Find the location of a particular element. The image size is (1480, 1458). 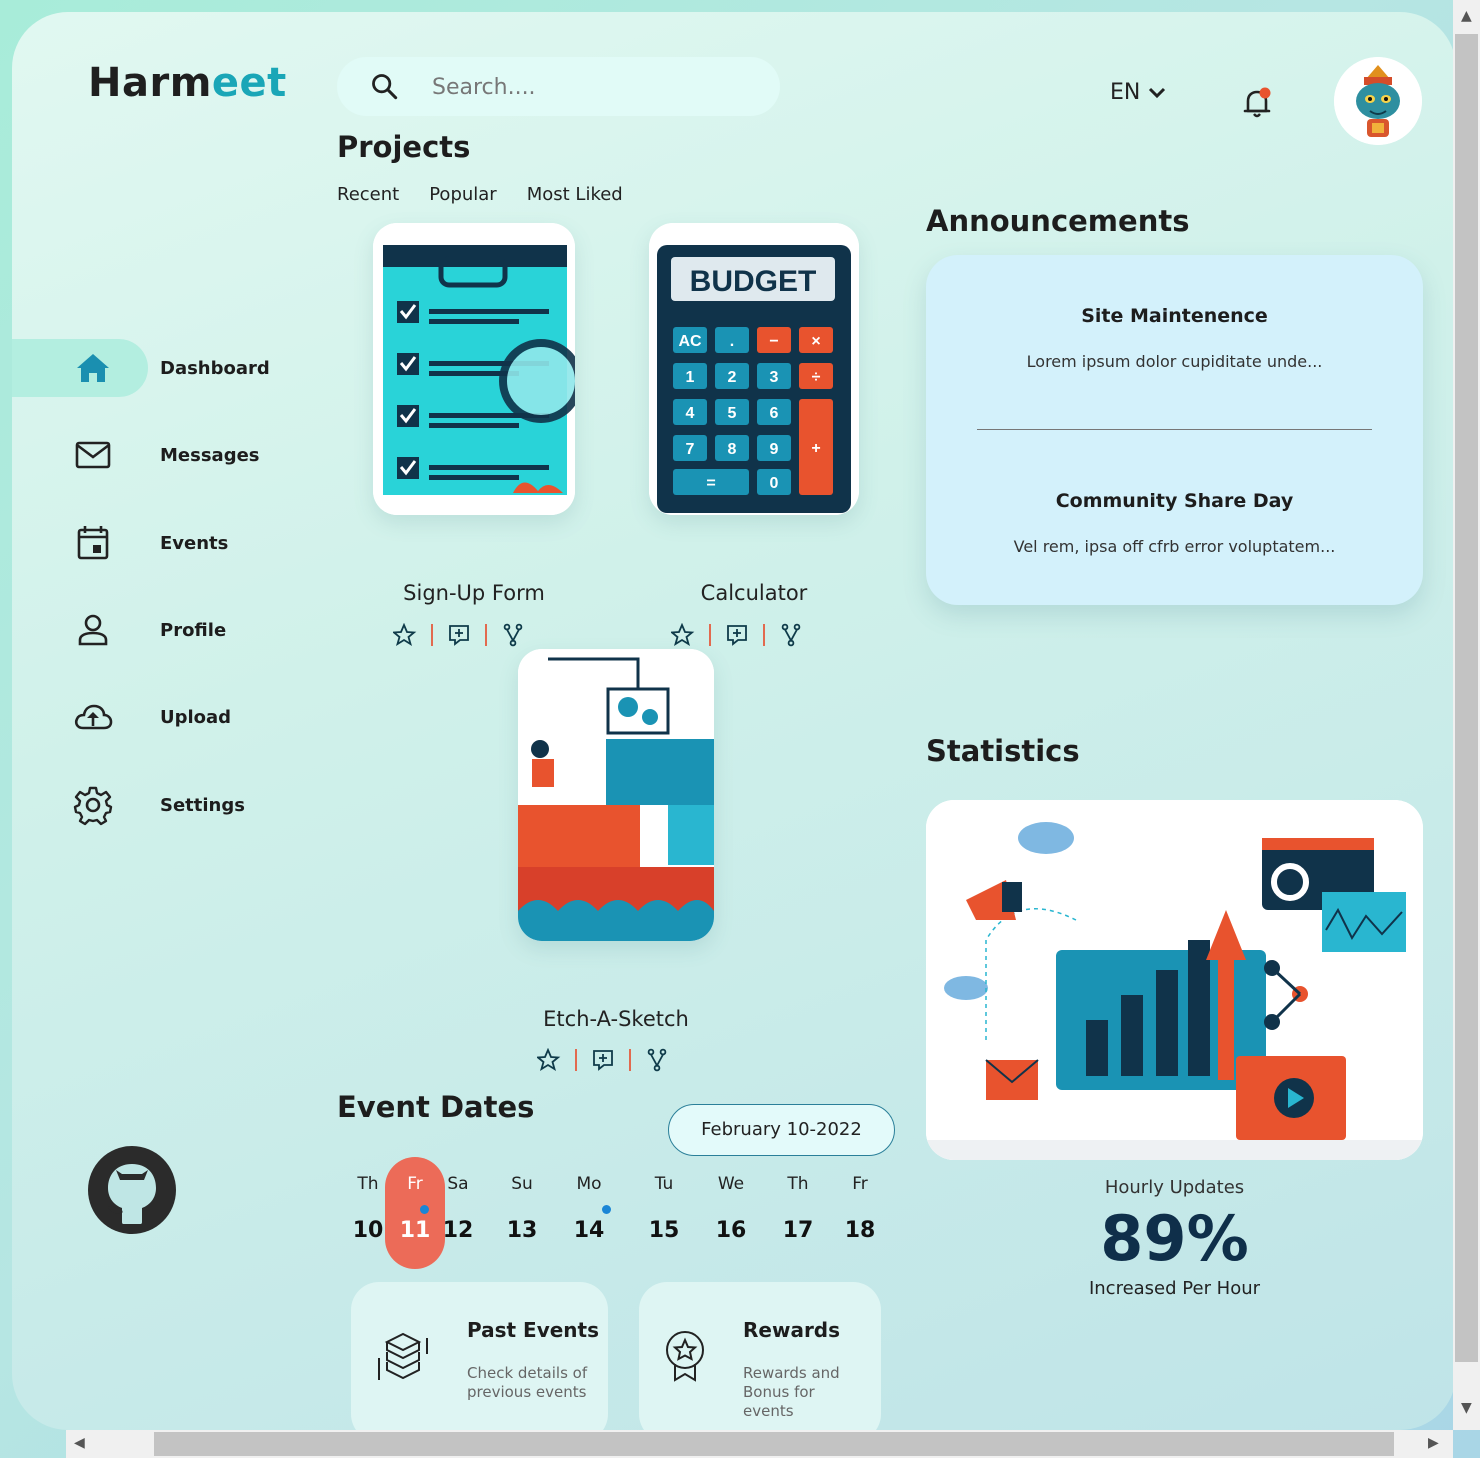

scroll-up-arrow-icon: ▲ is located at coordinates (1466, 16).